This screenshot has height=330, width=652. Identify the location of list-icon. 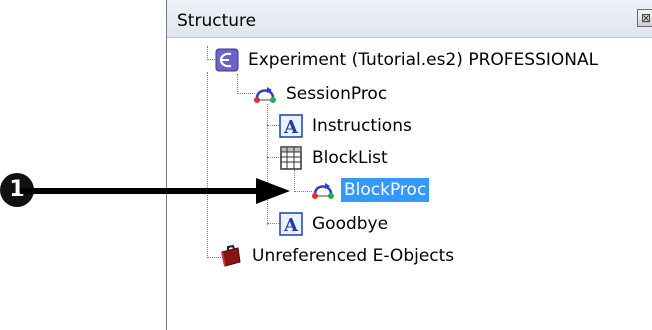
(291, 158).